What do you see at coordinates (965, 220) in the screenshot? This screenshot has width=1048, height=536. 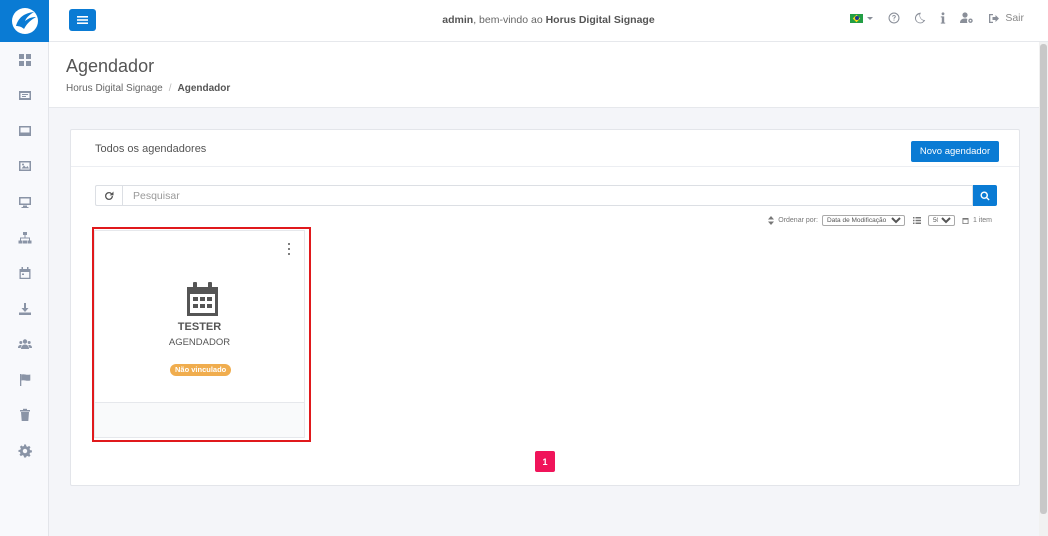 I see `calendar-small-icon` at bounding box center [965, 220].